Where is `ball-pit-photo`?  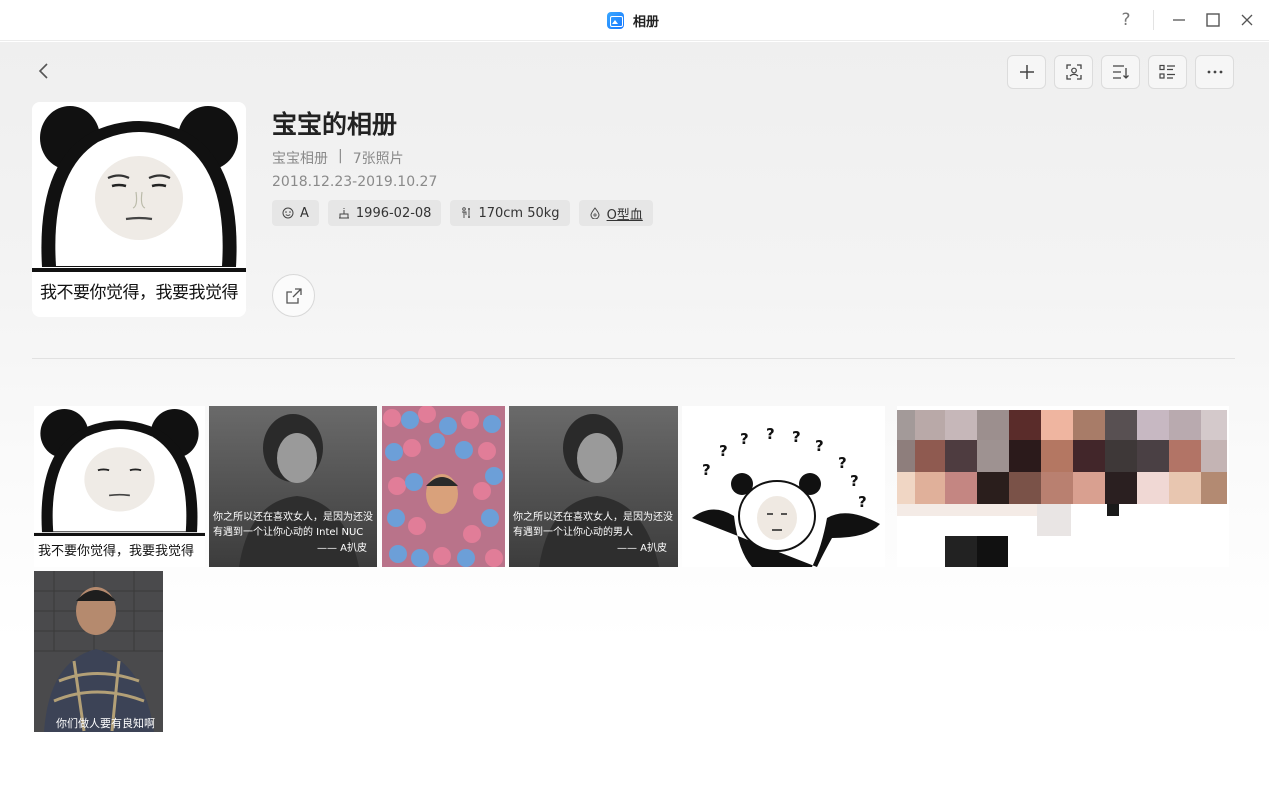 ball-pit-photo is located at coordinates (443, 486).